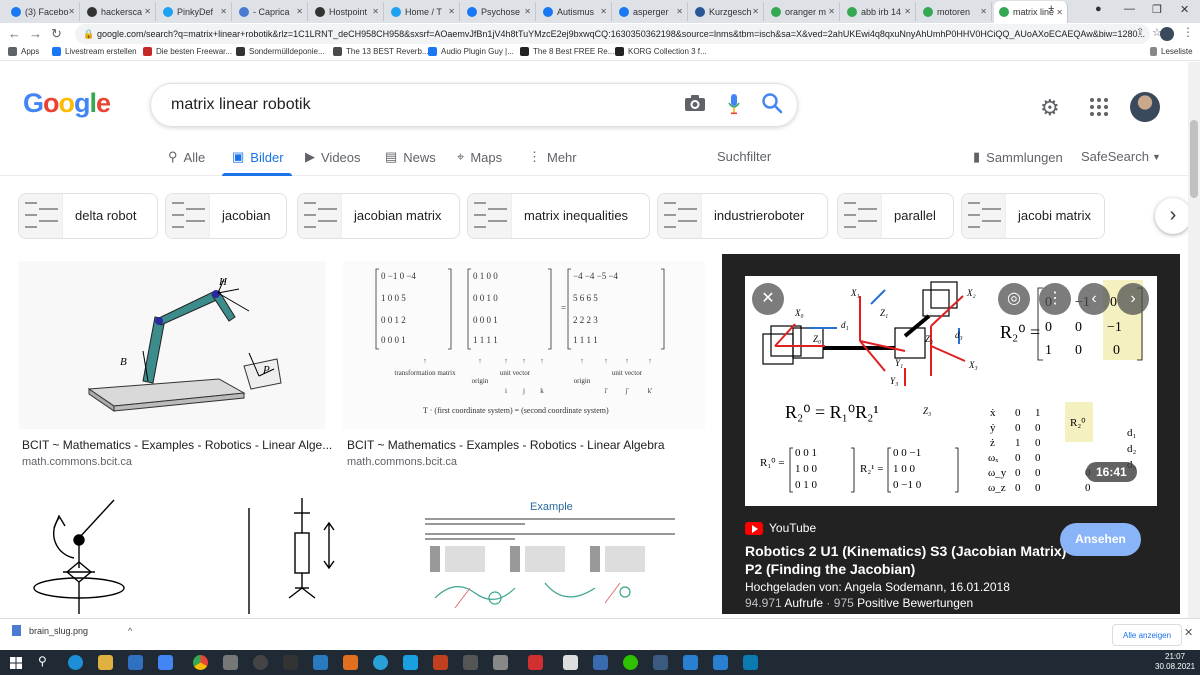 The image size is (1200, 675). I want to click on browser-tab: Psychose ✕, so click(499, 11).